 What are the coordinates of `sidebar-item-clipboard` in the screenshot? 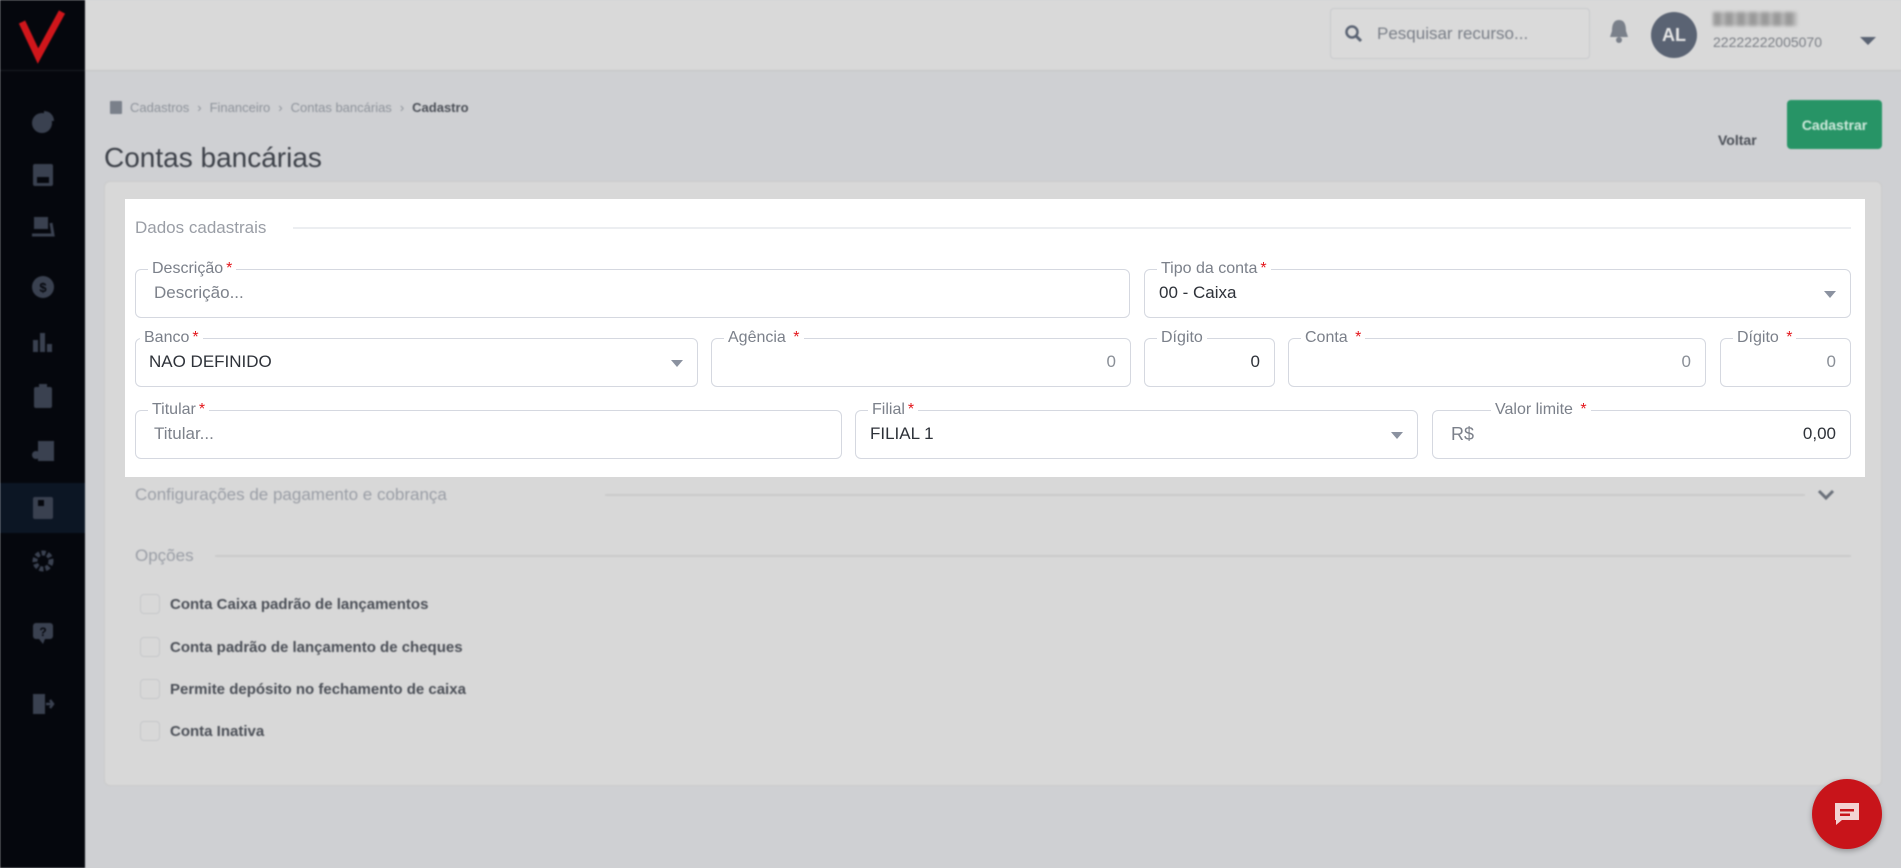 It's located at (42, 396).